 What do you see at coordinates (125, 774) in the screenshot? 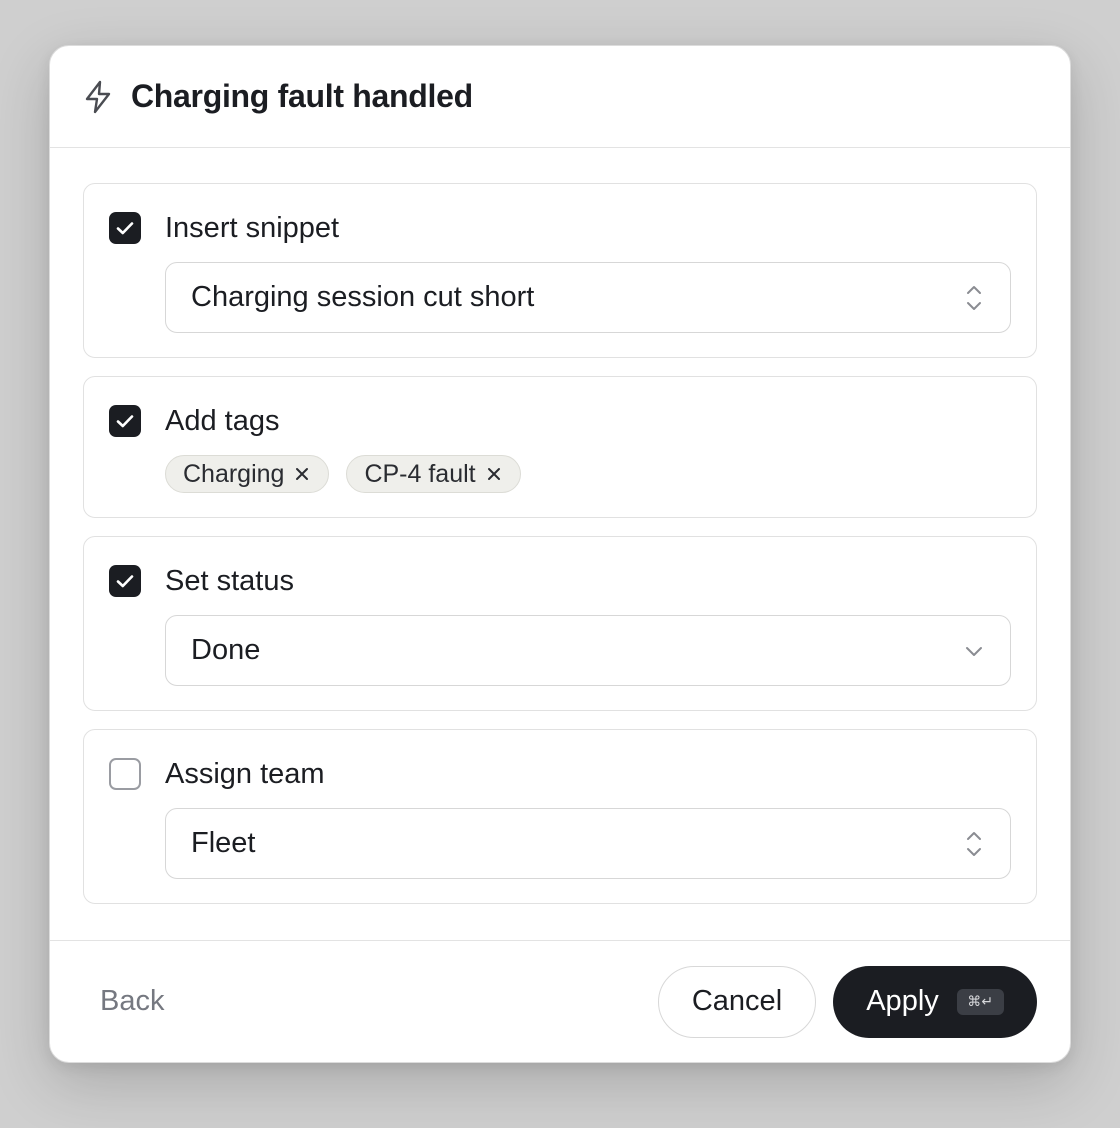
I see `assign-team-checkbox` at bounding box center [125, 774].